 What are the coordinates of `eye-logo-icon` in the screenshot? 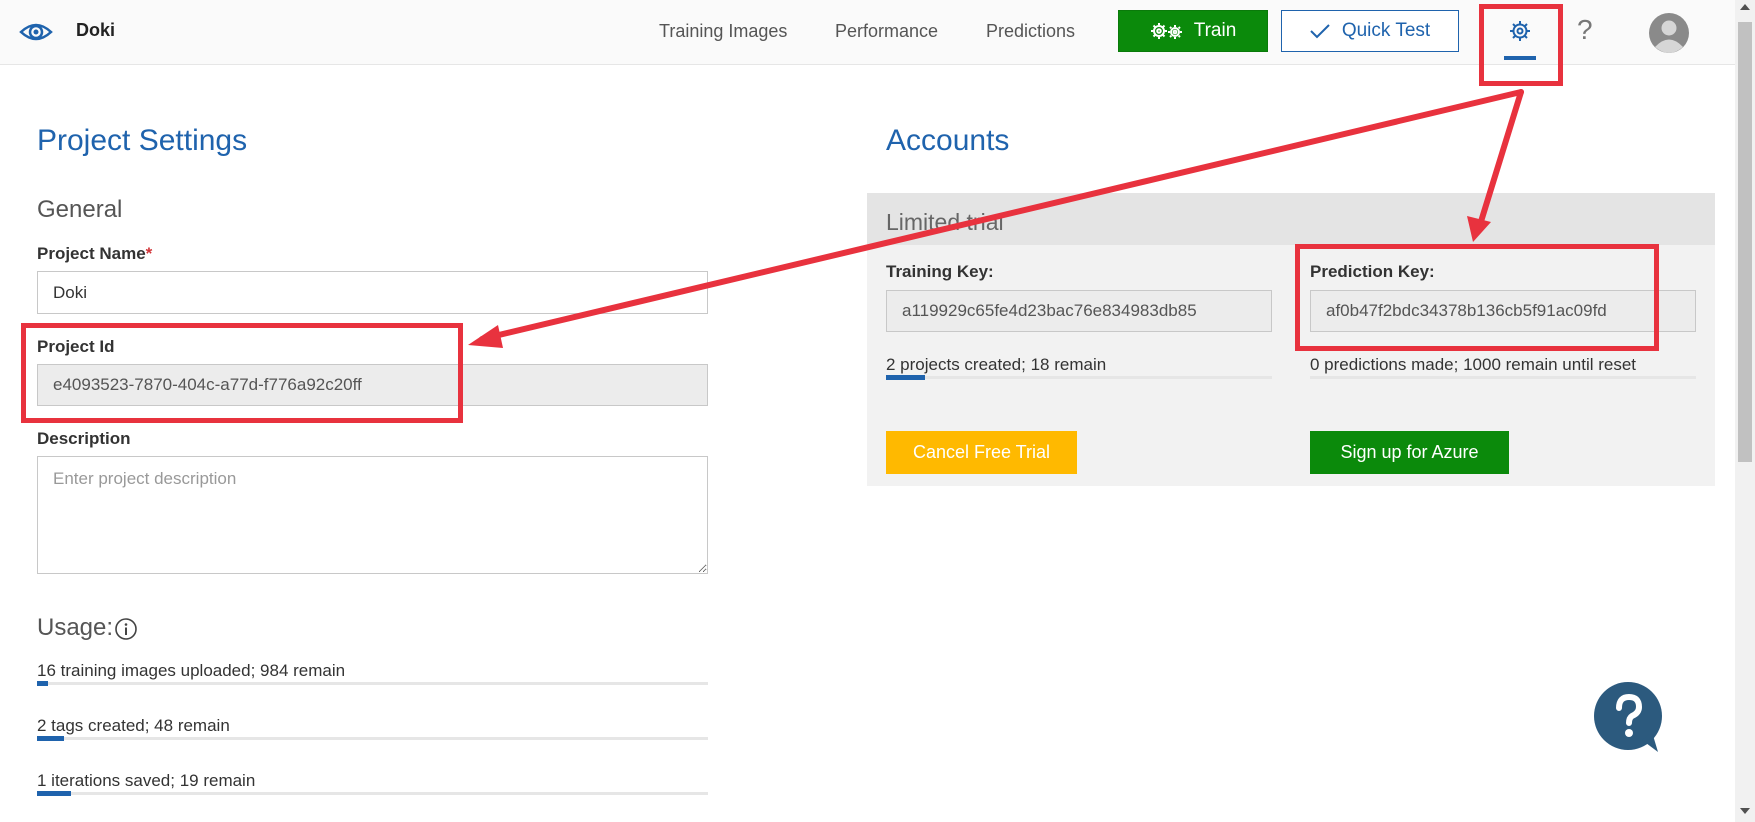 It's located at (36, 32).